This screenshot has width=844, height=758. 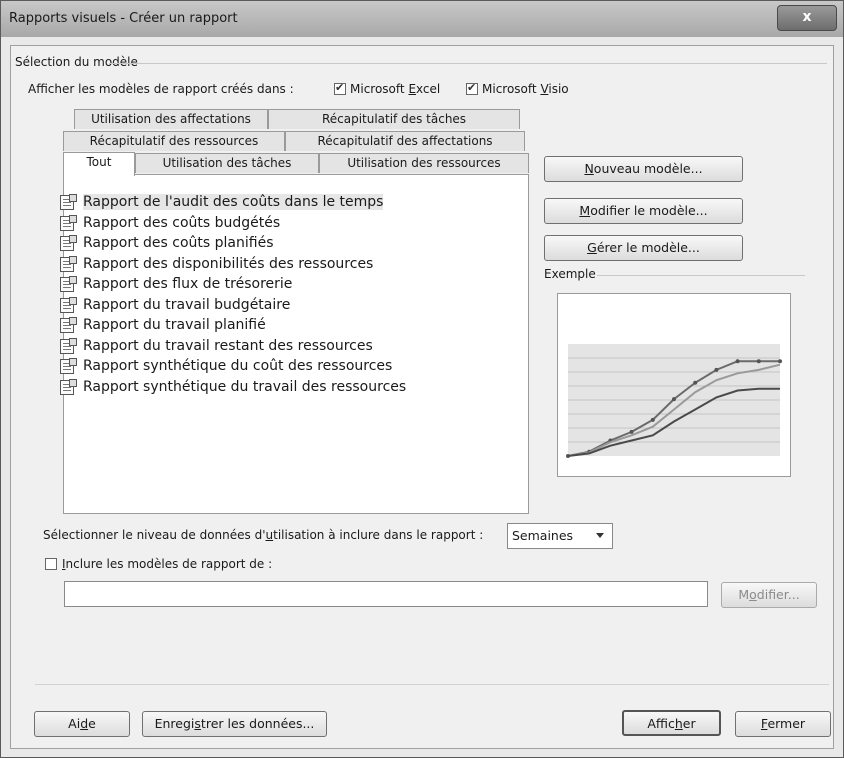 I want to click on include-templates-label: Inclure les modèles de rapport de :, so click(x=167, y=564).